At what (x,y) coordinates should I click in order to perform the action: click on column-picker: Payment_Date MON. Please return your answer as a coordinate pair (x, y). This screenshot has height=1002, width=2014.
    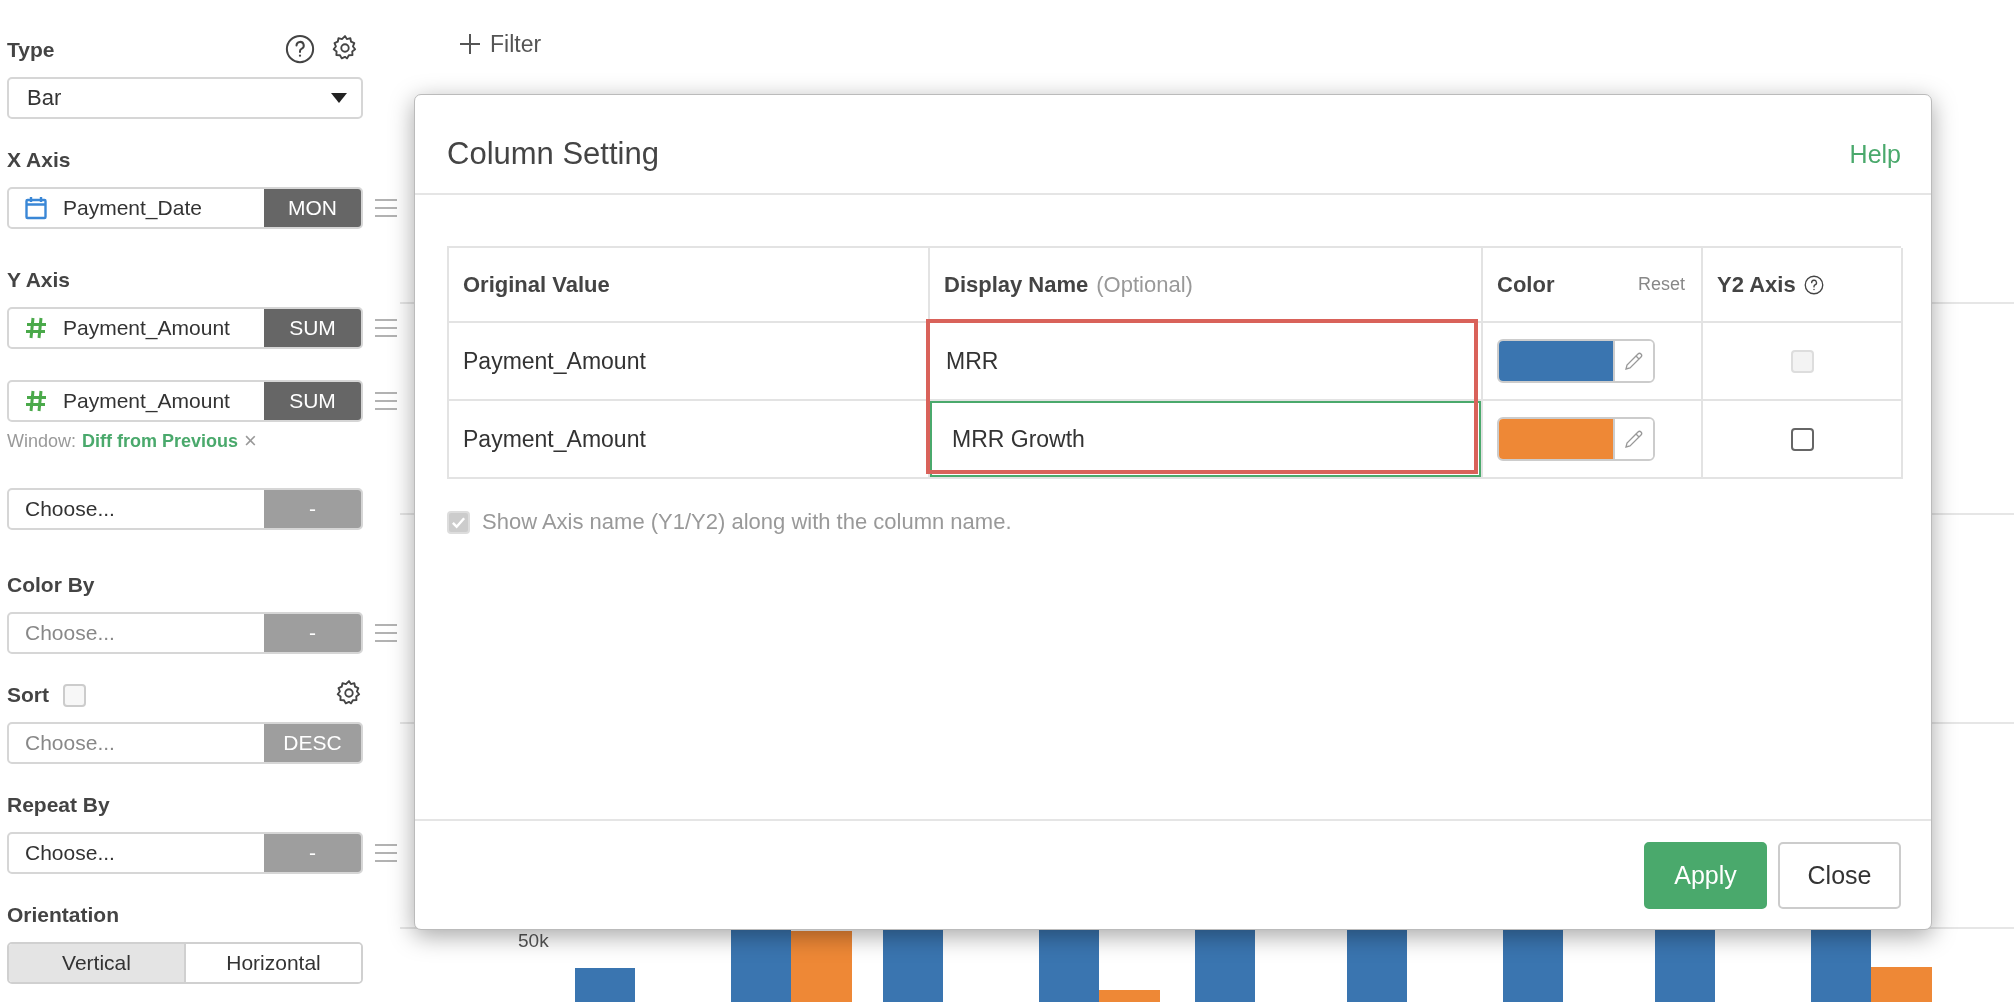
    Looking at the image, I should click on (185, 208).